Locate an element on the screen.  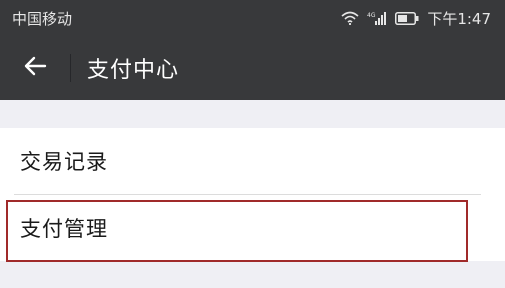
back-button is located at coordinates (35, 68).